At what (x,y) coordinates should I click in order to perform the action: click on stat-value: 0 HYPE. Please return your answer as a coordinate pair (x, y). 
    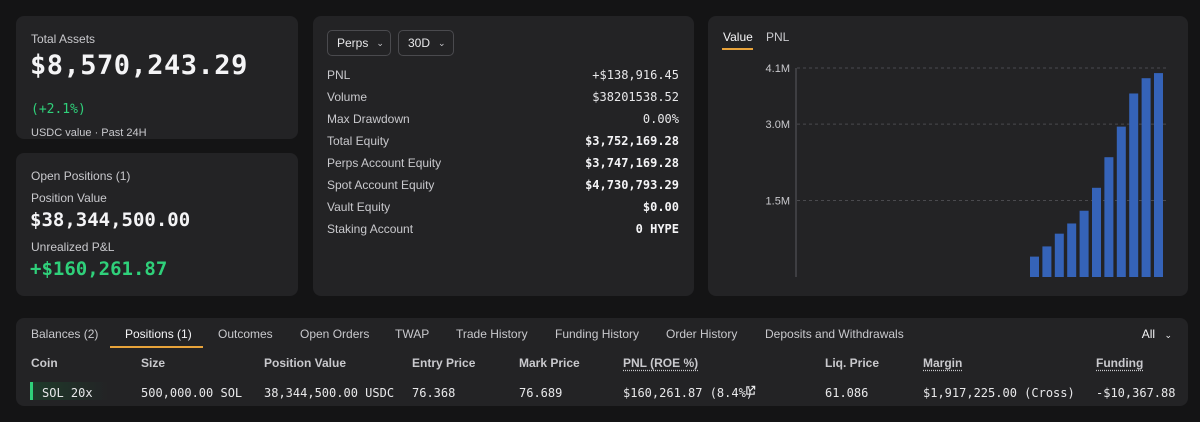
    Looking at the image, I should click on (657, 229).